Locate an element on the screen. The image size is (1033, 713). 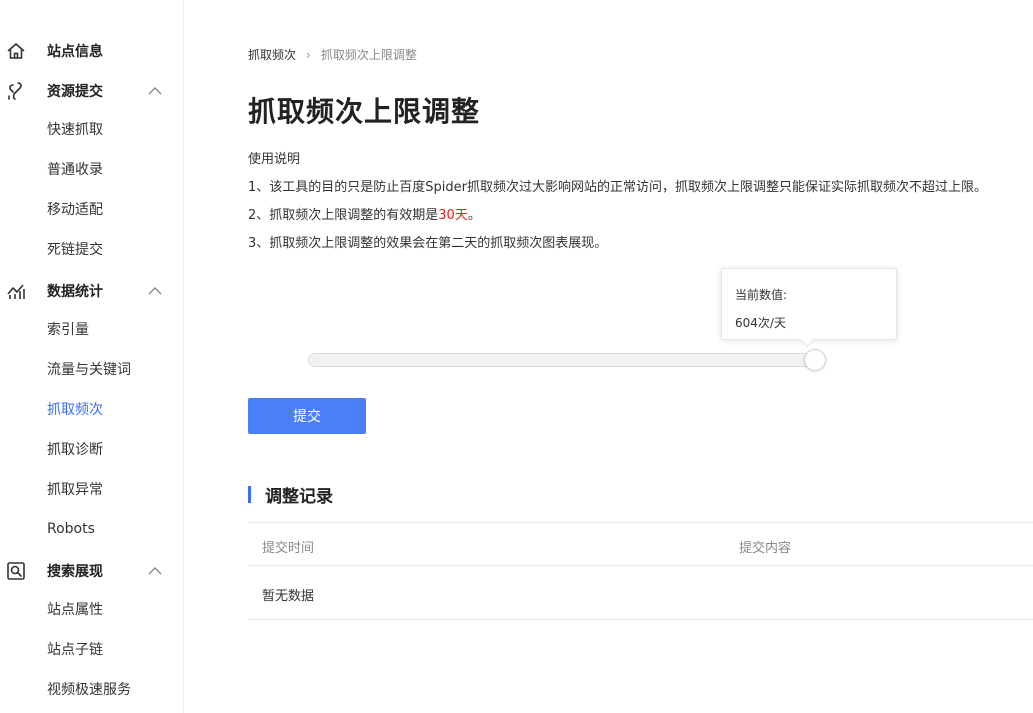
sidebar-item-crawl-errors: 抓取异常 is located at coordinates (91, 489).